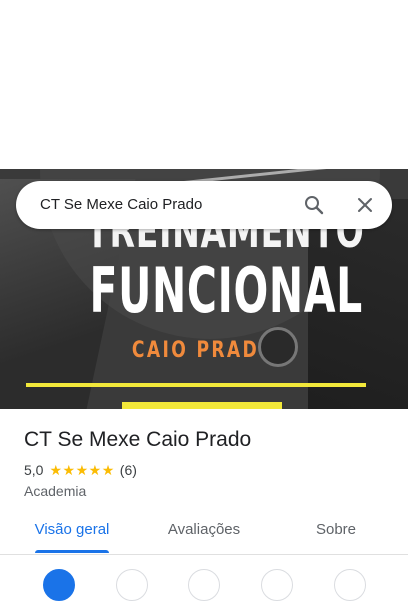  I want to click on photo-yellow-bar, so click(196, 385).